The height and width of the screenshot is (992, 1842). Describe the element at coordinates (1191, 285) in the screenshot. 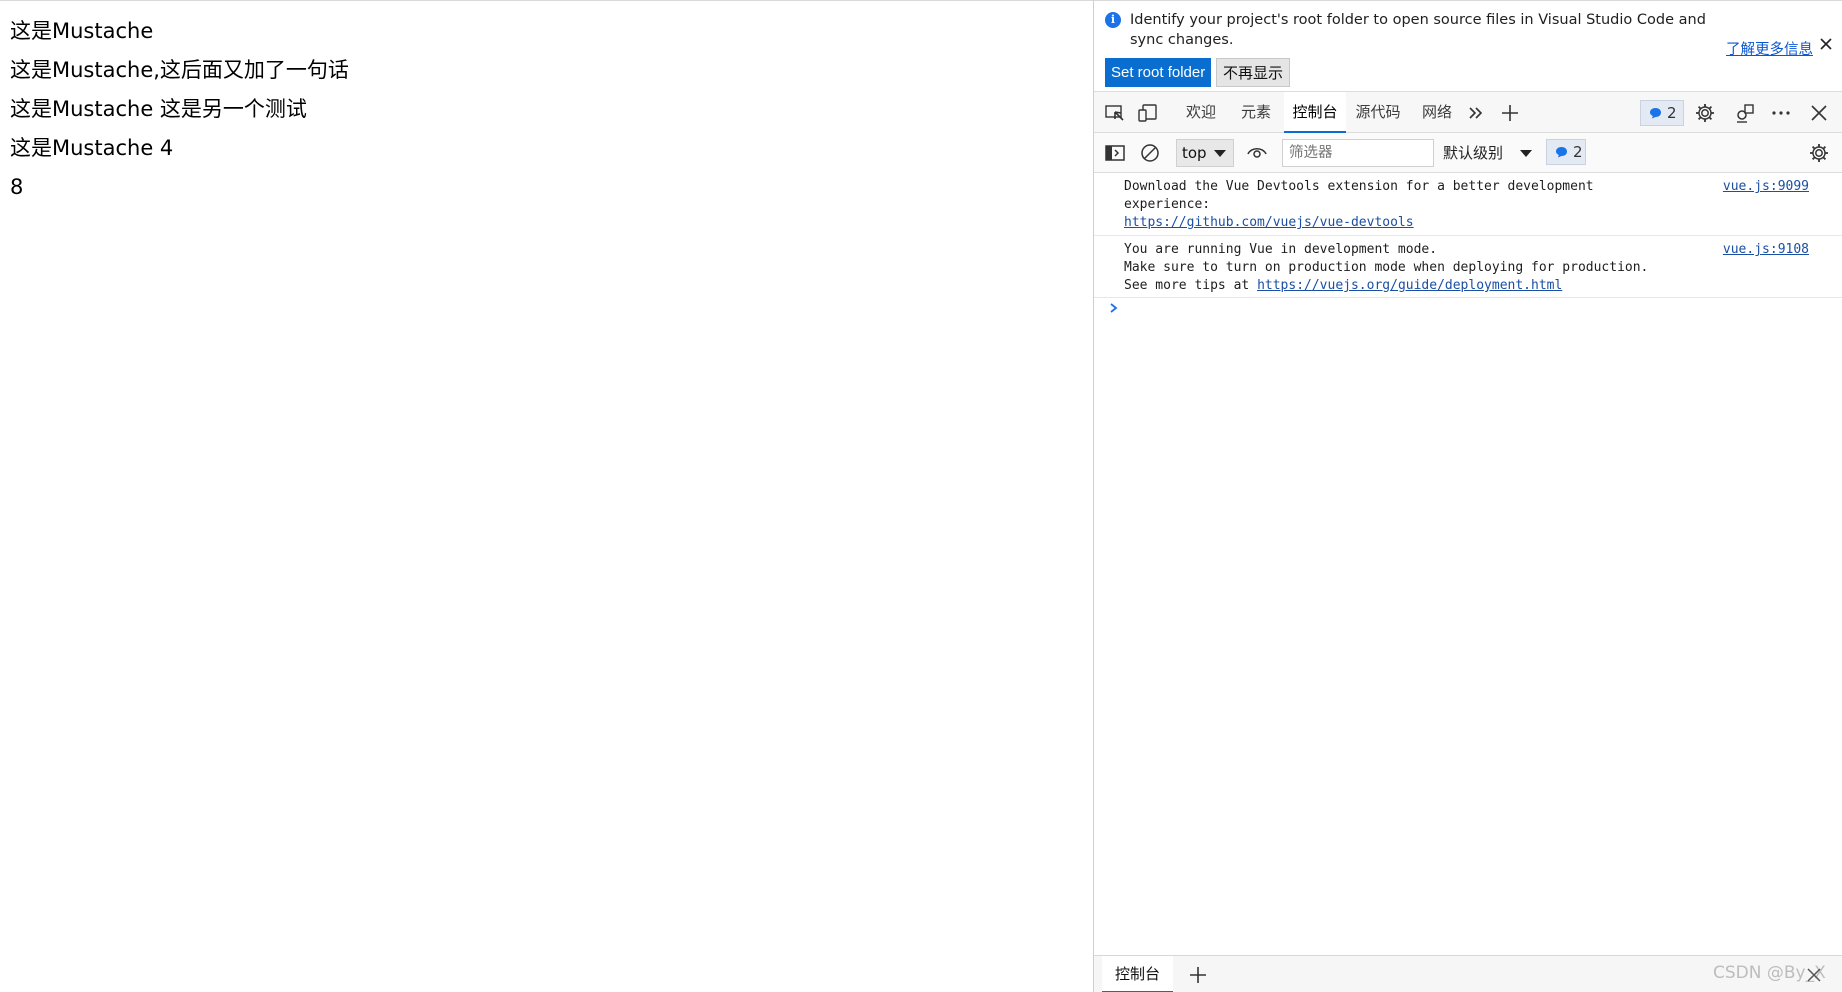

I see `message-line: See more tips at` at that location.